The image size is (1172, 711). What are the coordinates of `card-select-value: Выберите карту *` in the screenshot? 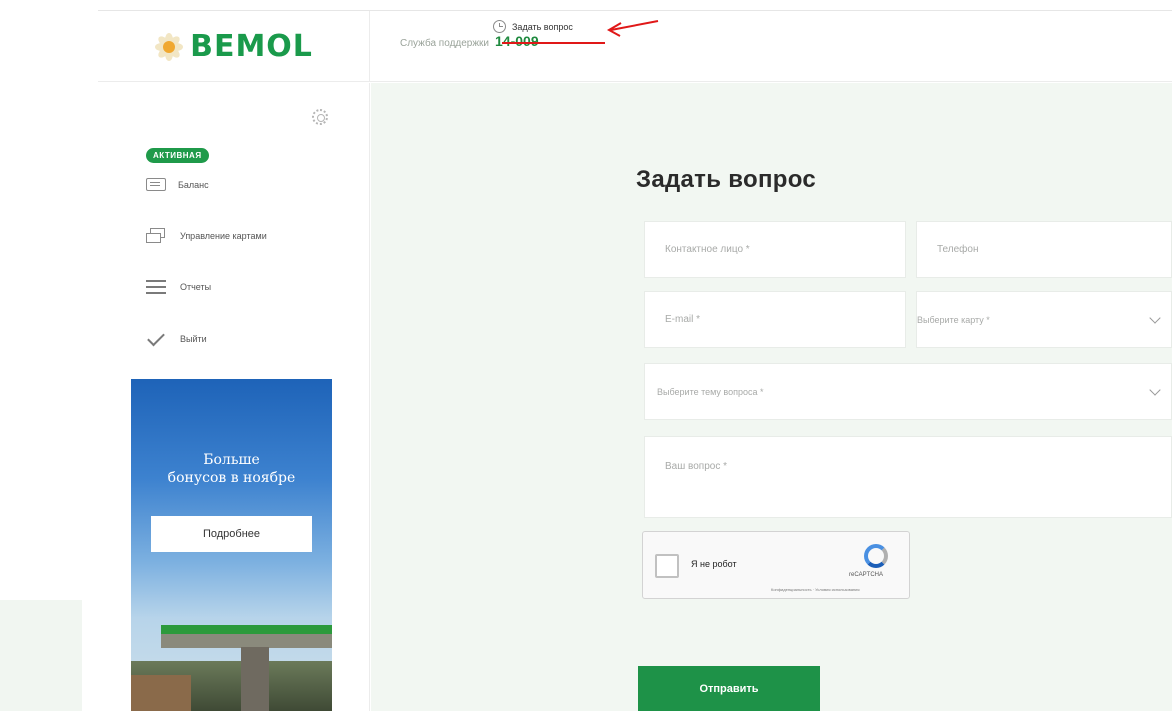 It's located at (953, 319).